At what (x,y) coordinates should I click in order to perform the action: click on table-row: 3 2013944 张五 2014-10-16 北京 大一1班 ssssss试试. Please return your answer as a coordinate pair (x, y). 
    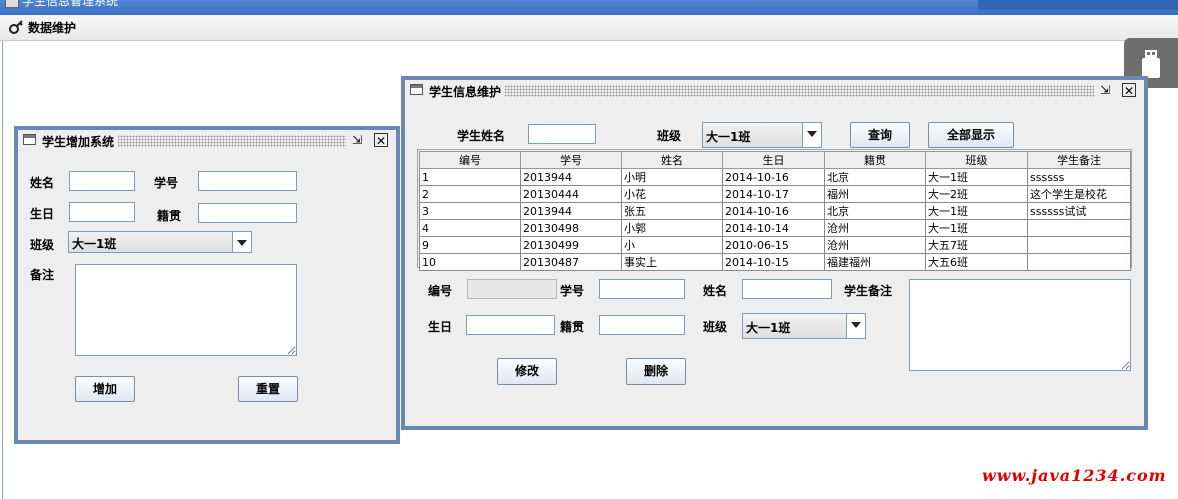
    Looking at the image, I should click on (775, 211).